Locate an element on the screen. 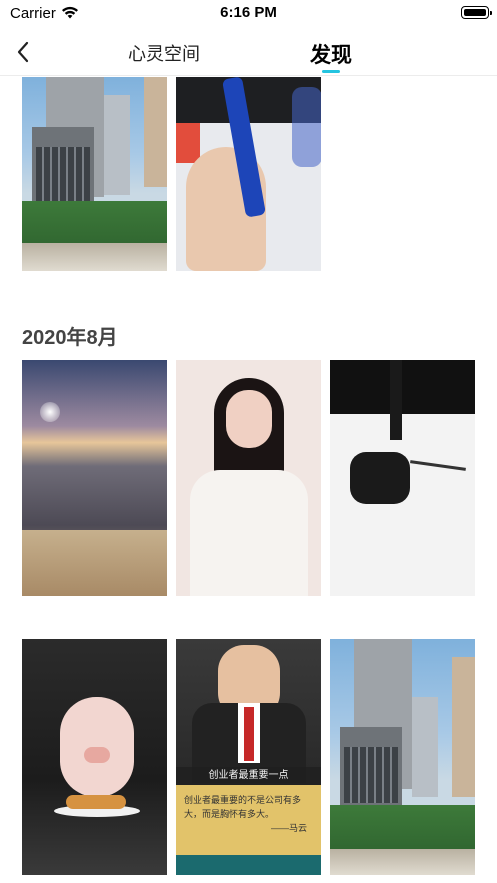 The height and width of the screenshot is (883, 497). navigation-bar: 心灵空间 发现 is located at coordinates (248, 51).